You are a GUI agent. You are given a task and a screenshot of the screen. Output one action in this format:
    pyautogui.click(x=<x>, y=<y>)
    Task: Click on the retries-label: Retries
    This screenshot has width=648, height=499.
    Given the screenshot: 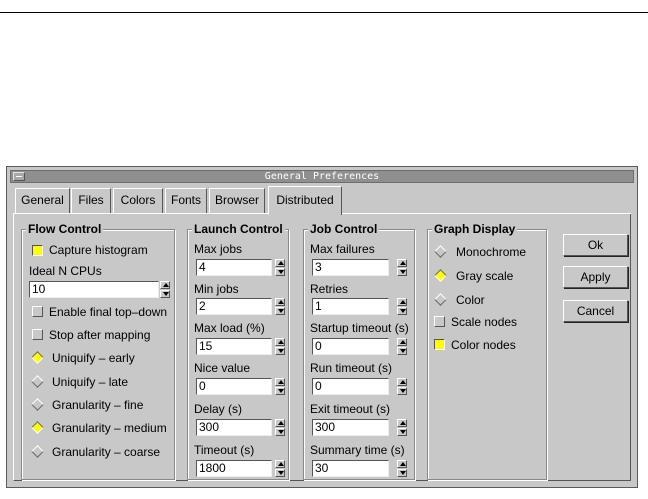 What is the action you would take?
    pyautogui.click(x=329, y=289)
    